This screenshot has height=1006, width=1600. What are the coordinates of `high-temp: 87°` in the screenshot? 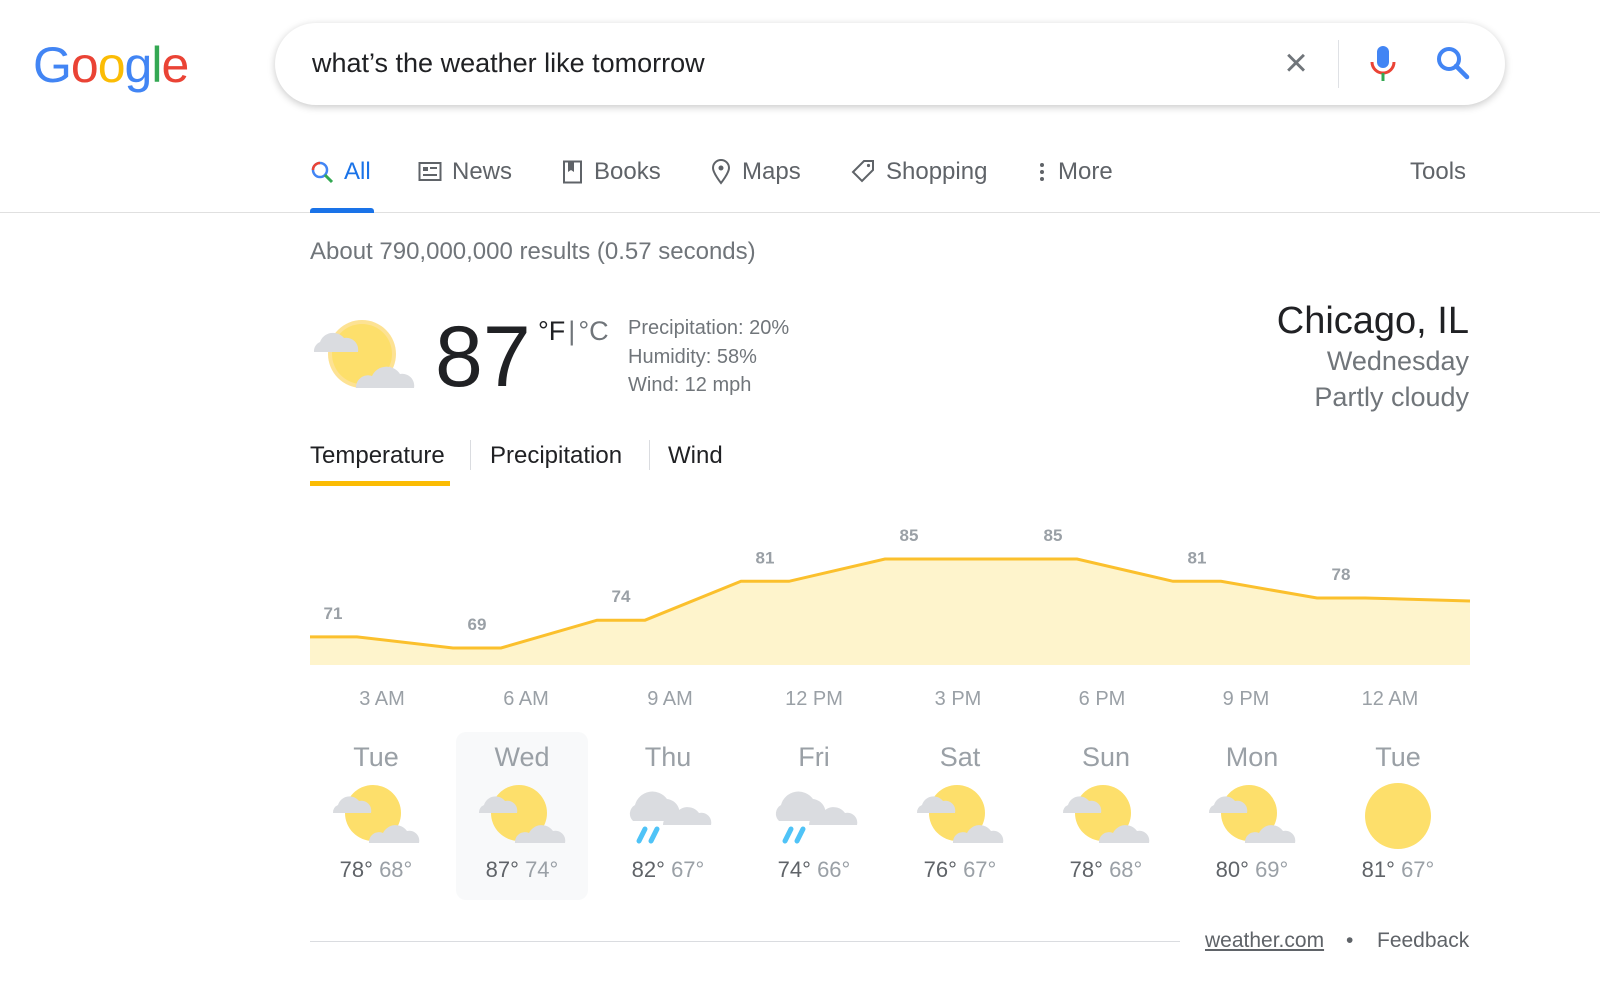 It's located at (502, 869).